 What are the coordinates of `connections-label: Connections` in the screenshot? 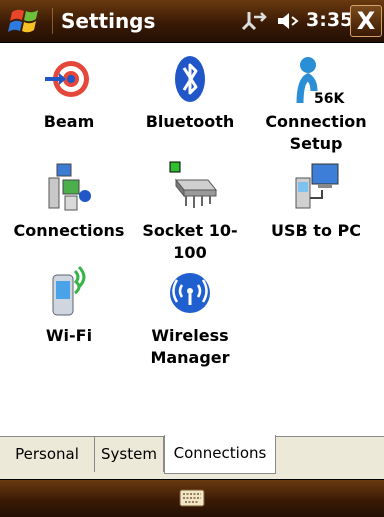 It's located at (69, 230).